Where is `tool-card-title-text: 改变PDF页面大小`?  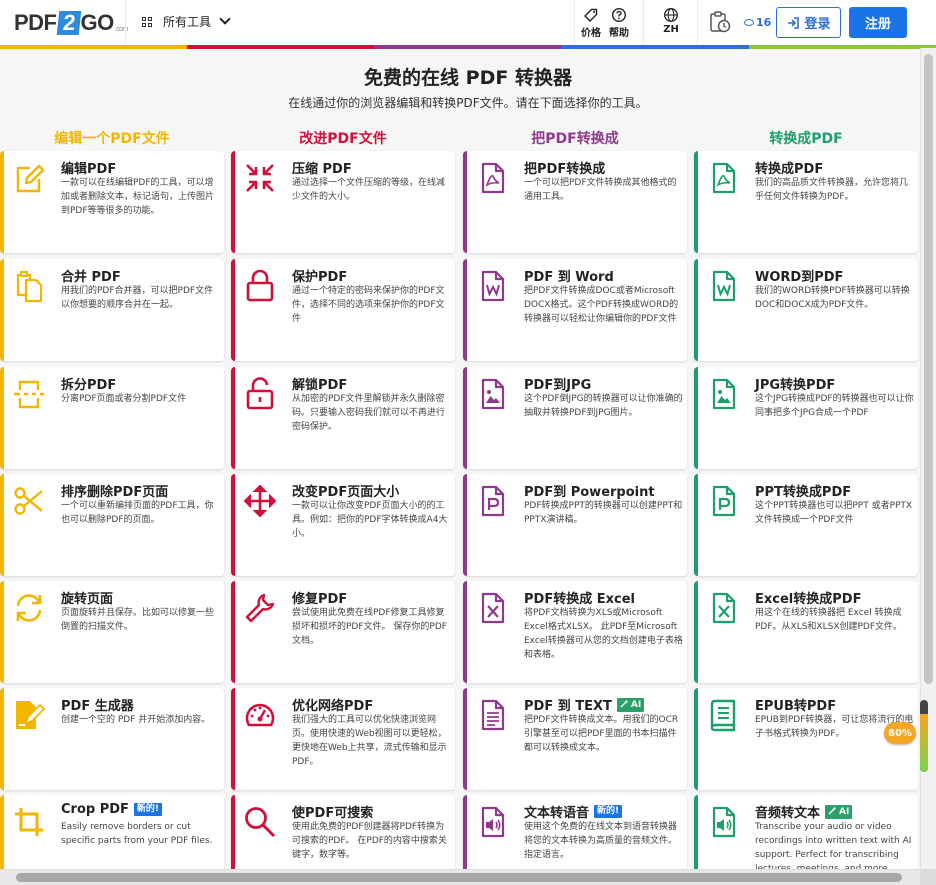
tool-card-title-text: 改变PDF页面大小 is located at coordinates (346, 492).